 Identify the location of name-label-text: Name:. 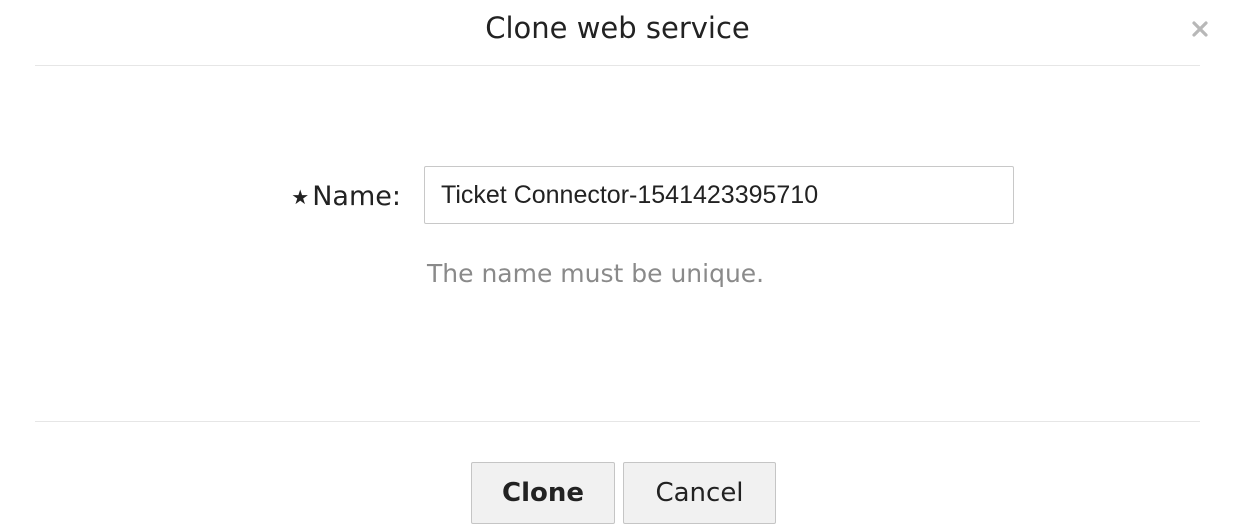
(356, 196).